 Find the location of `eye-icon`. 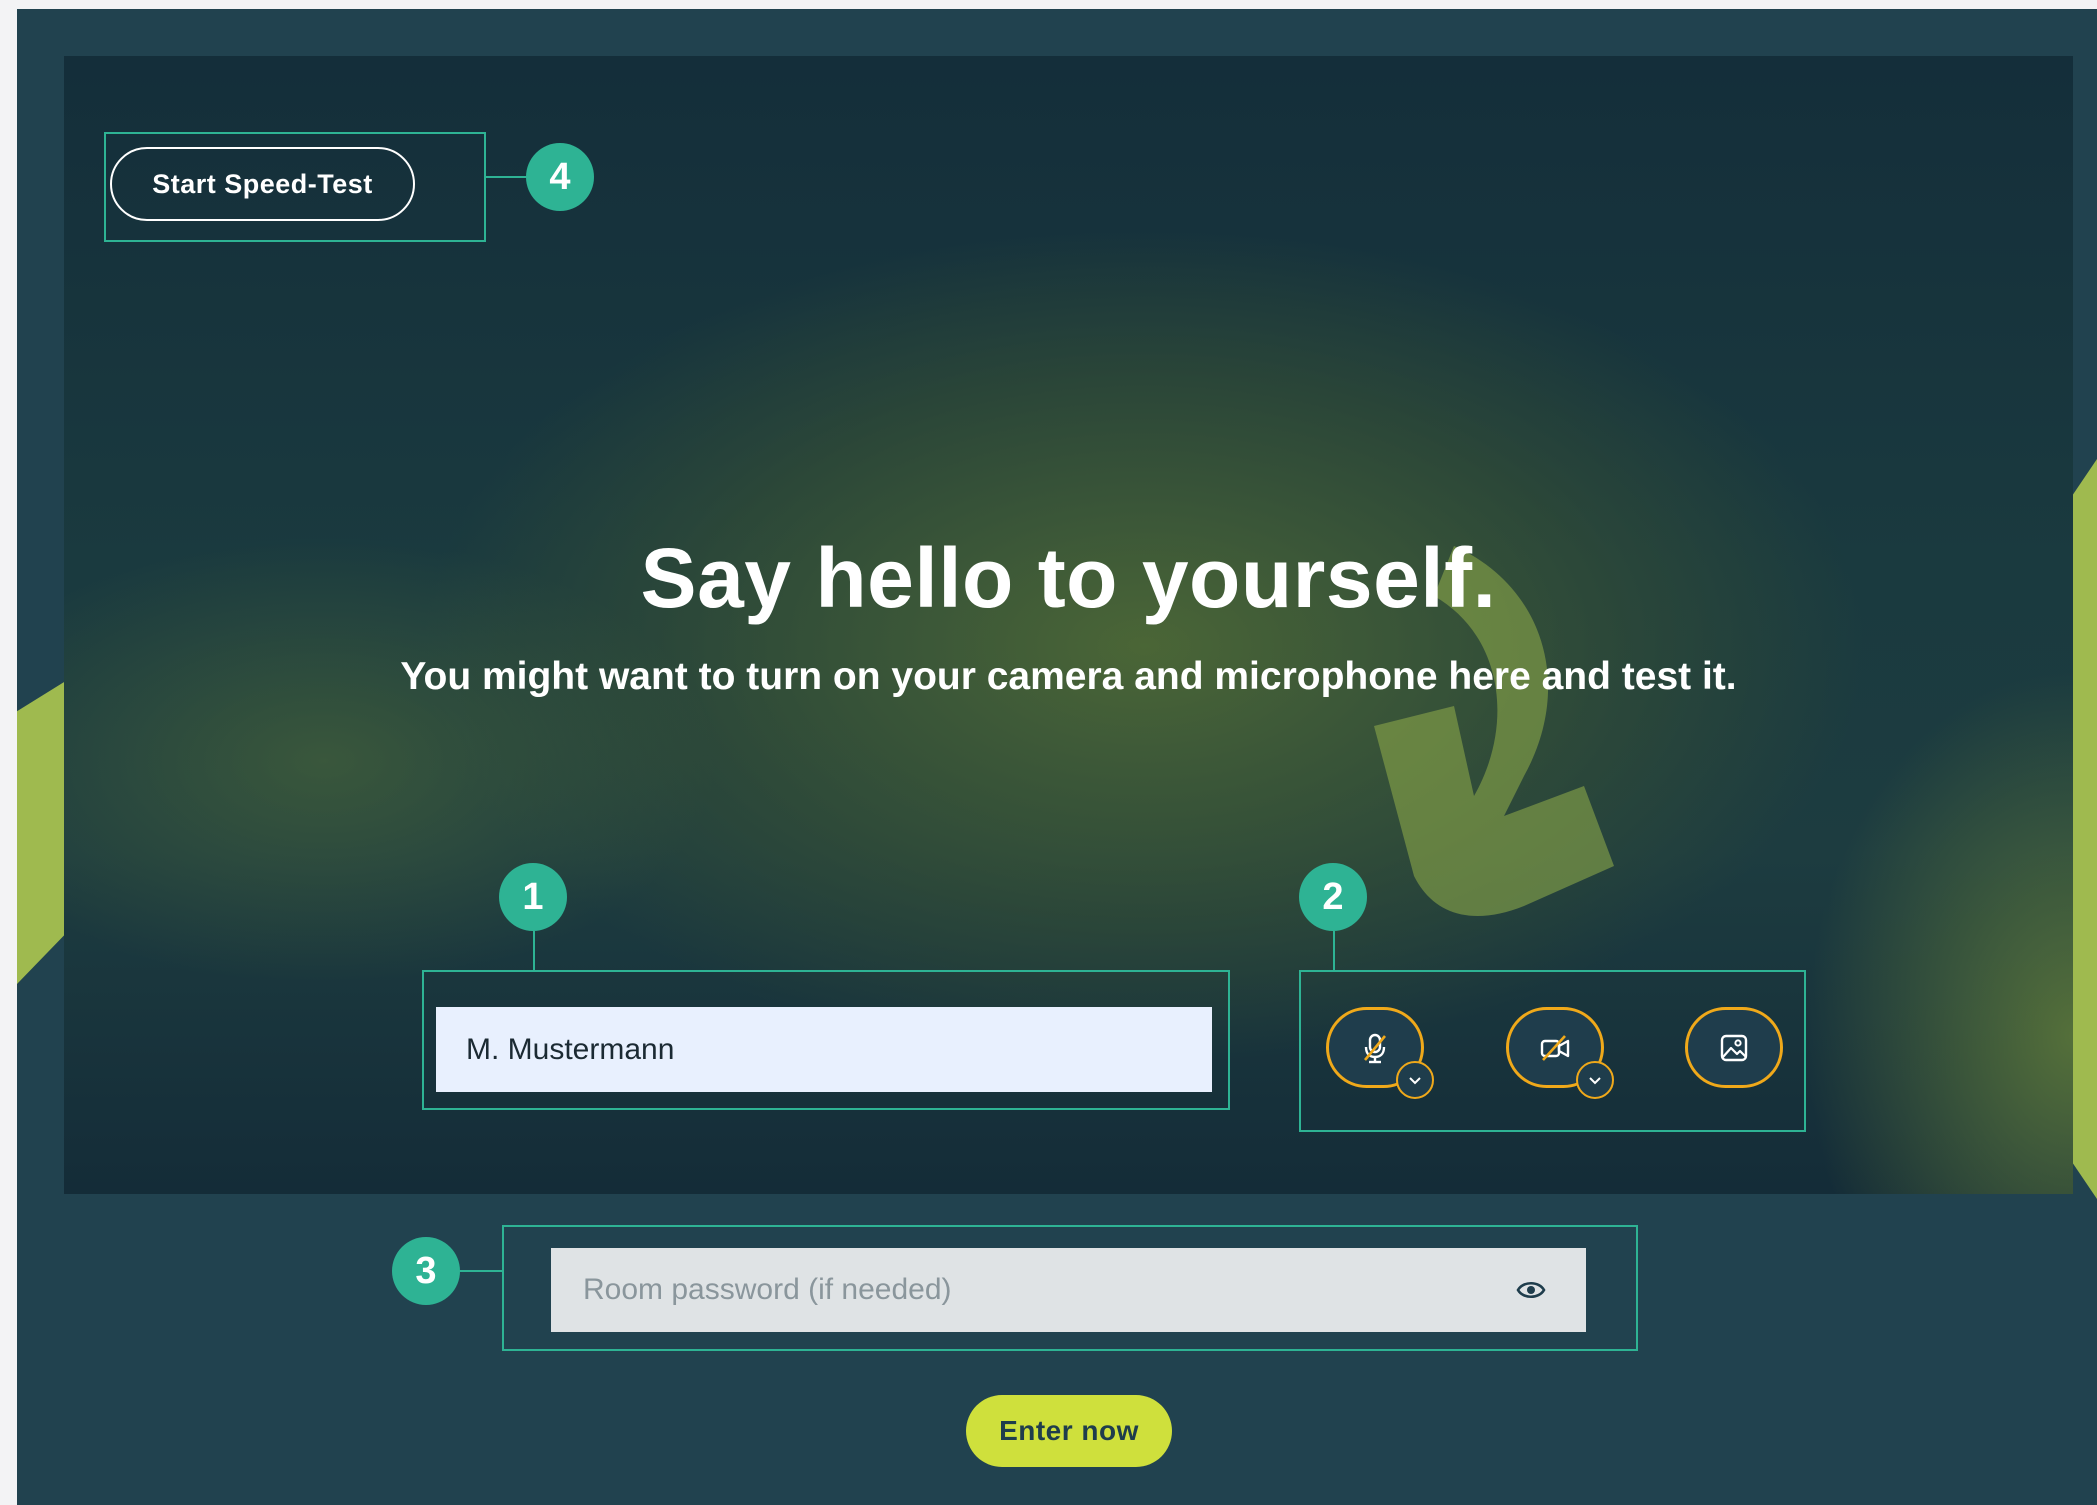

eye-icon is located at coordinates (1531, 1290).